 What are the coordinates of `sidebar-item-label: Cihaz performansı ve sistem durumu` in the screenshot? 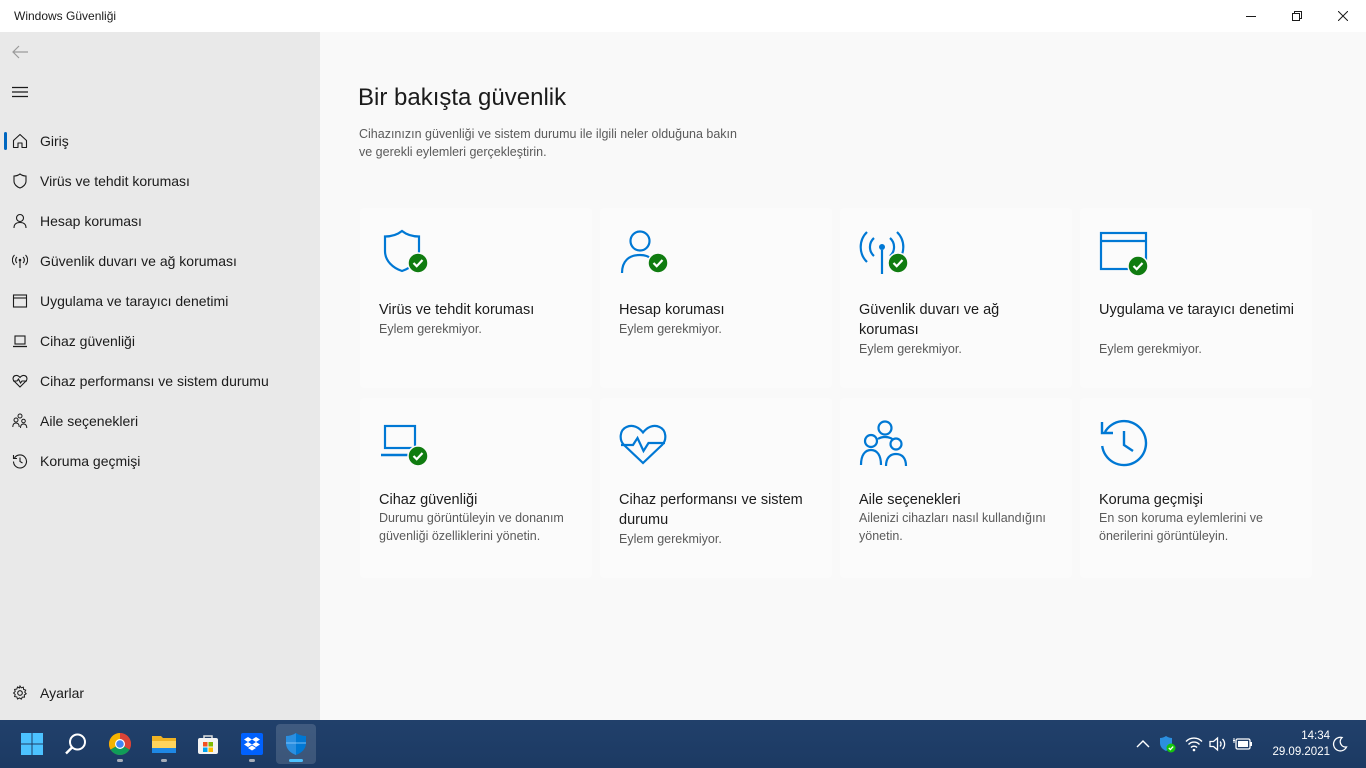 It's located at (154, 381).